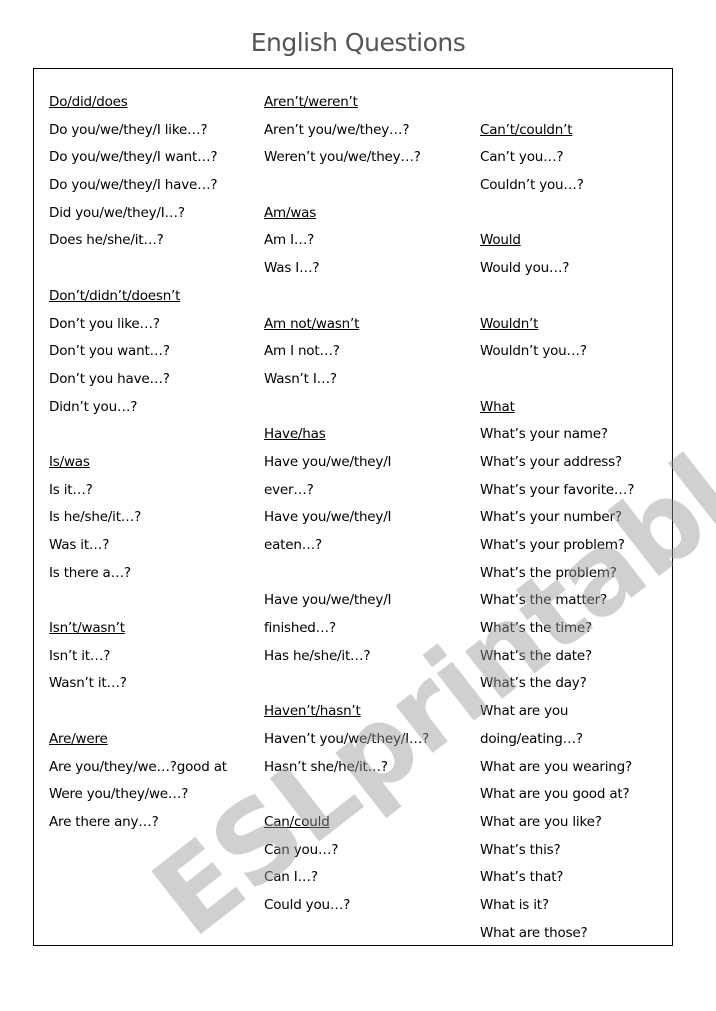  Describe the element at coordinates (541, 821) in the screenshot. I see `question-item: What are you like?` at that location.